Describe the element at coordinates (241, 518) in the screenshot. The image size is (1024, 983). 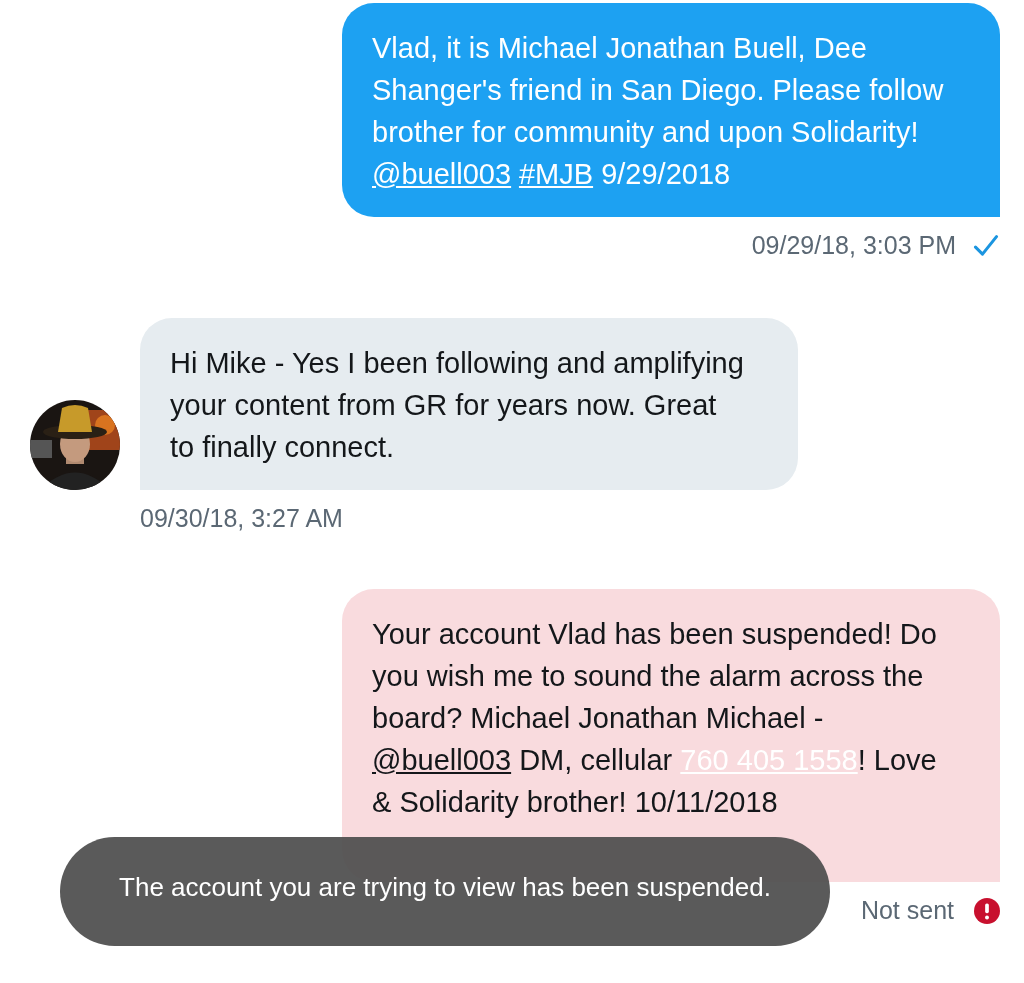
I see `timestamp: 09/30/18, 3:27 AM` at that location.